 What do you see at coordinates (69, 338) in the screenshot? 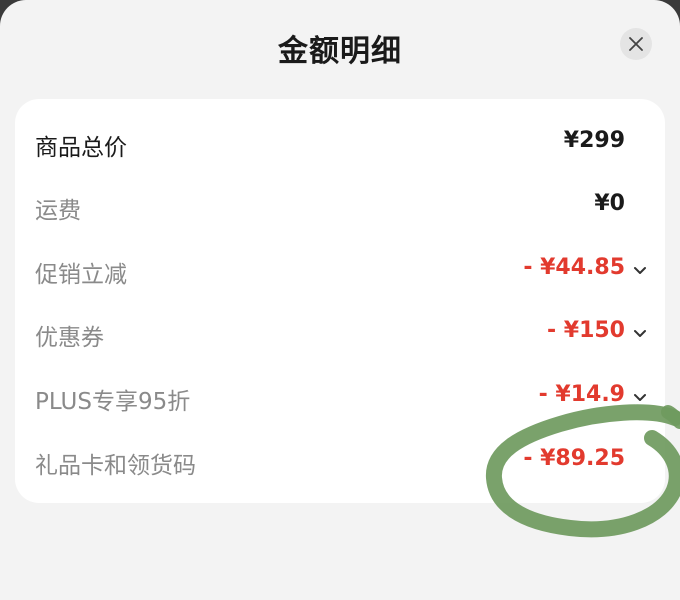
I see `coupon-label: 优惠券` at bounding box center [69, 338].